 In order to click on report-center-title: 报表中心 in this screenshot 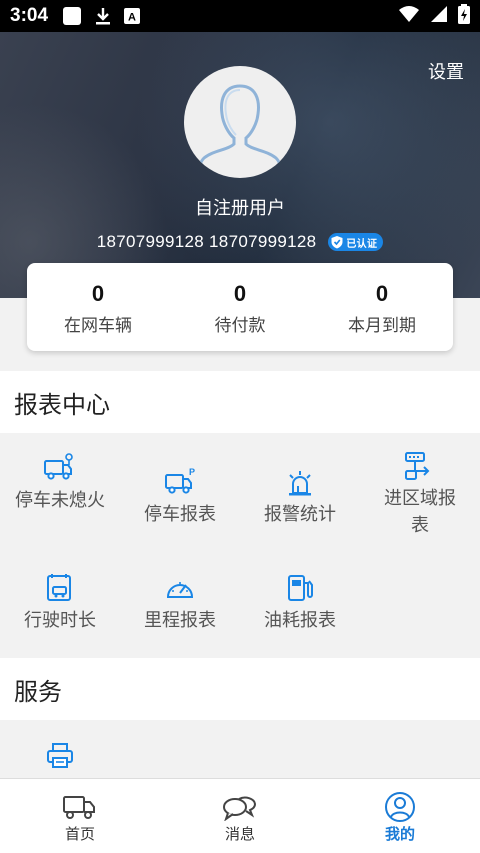, I will do `click(240, 402)`.